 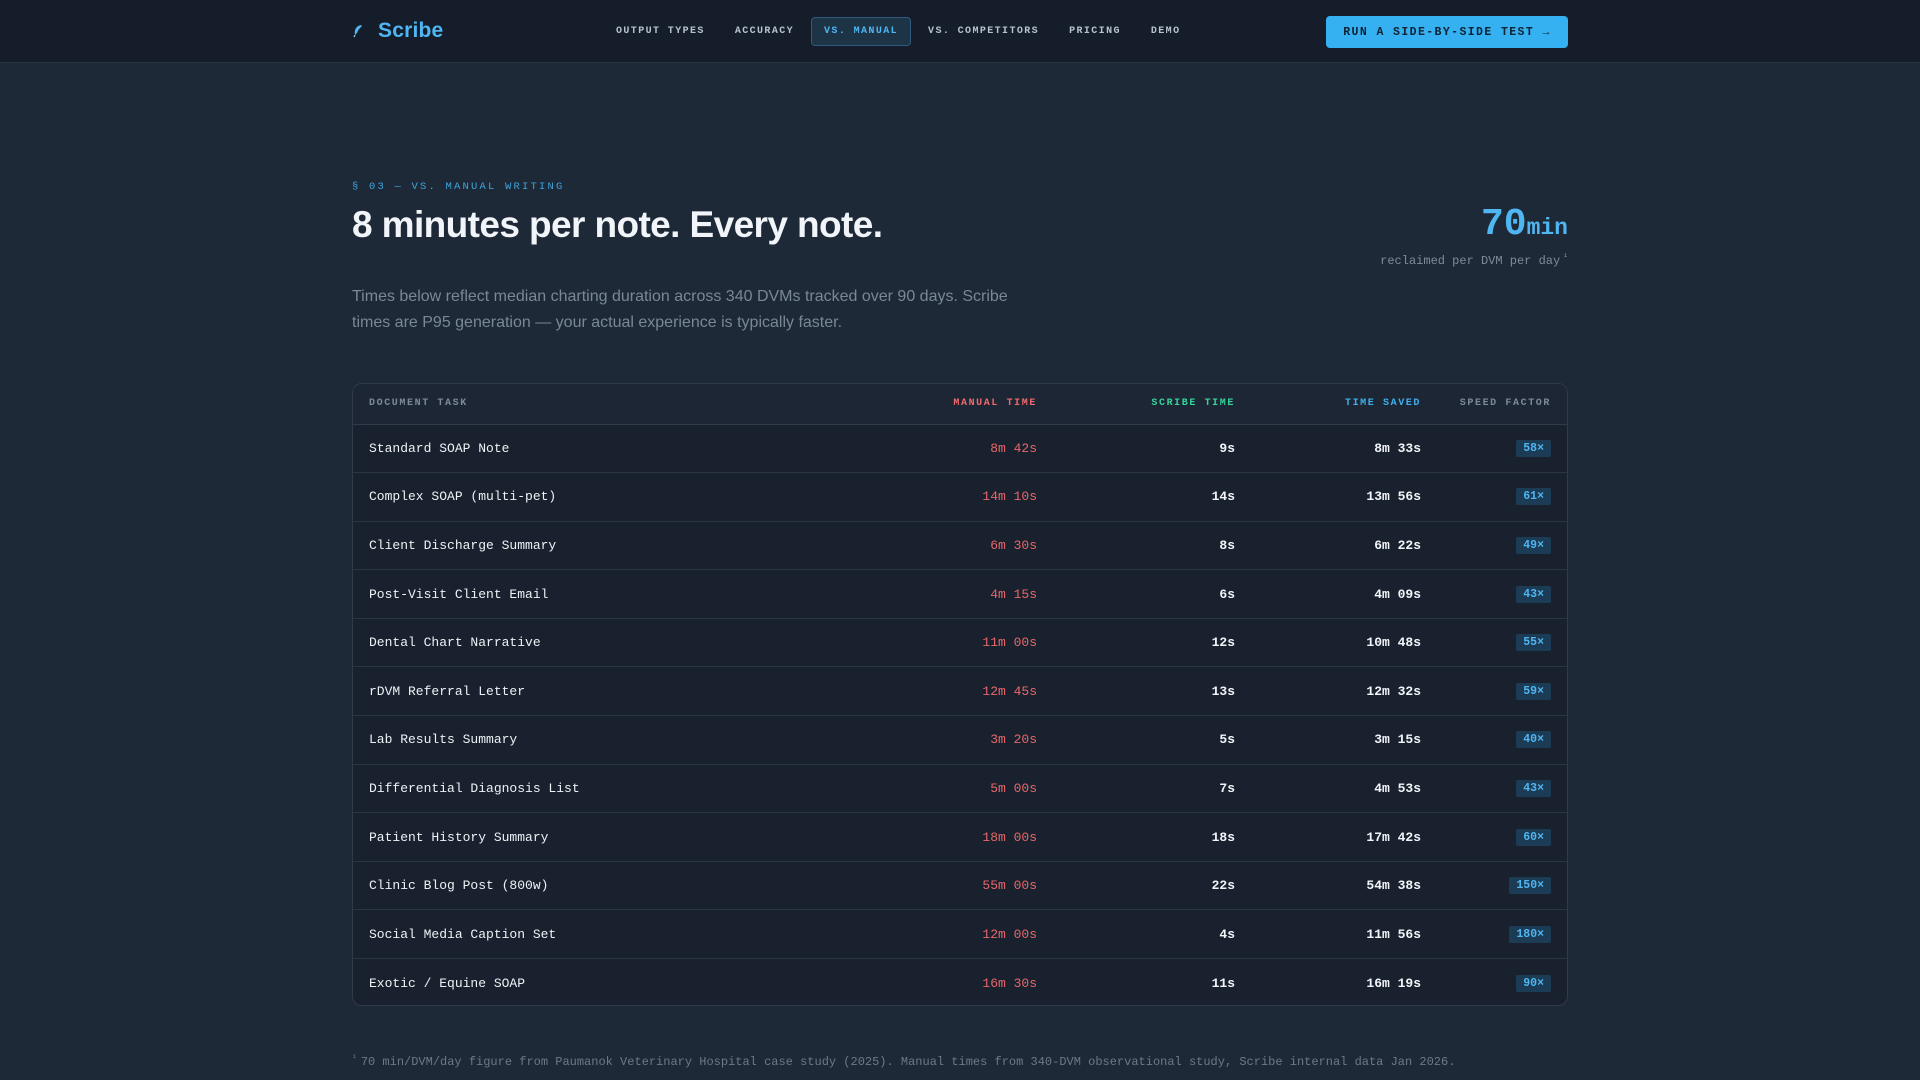 What do you see at coordinates (1397, 448) in the screenshot?
I see `cell-time-saved: 8m 33s` at bounding box center [1397, 448].